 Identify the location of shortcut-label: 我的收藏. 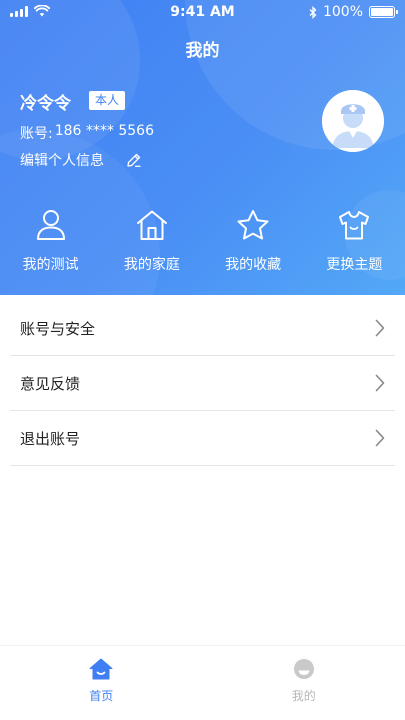
(253, 265).